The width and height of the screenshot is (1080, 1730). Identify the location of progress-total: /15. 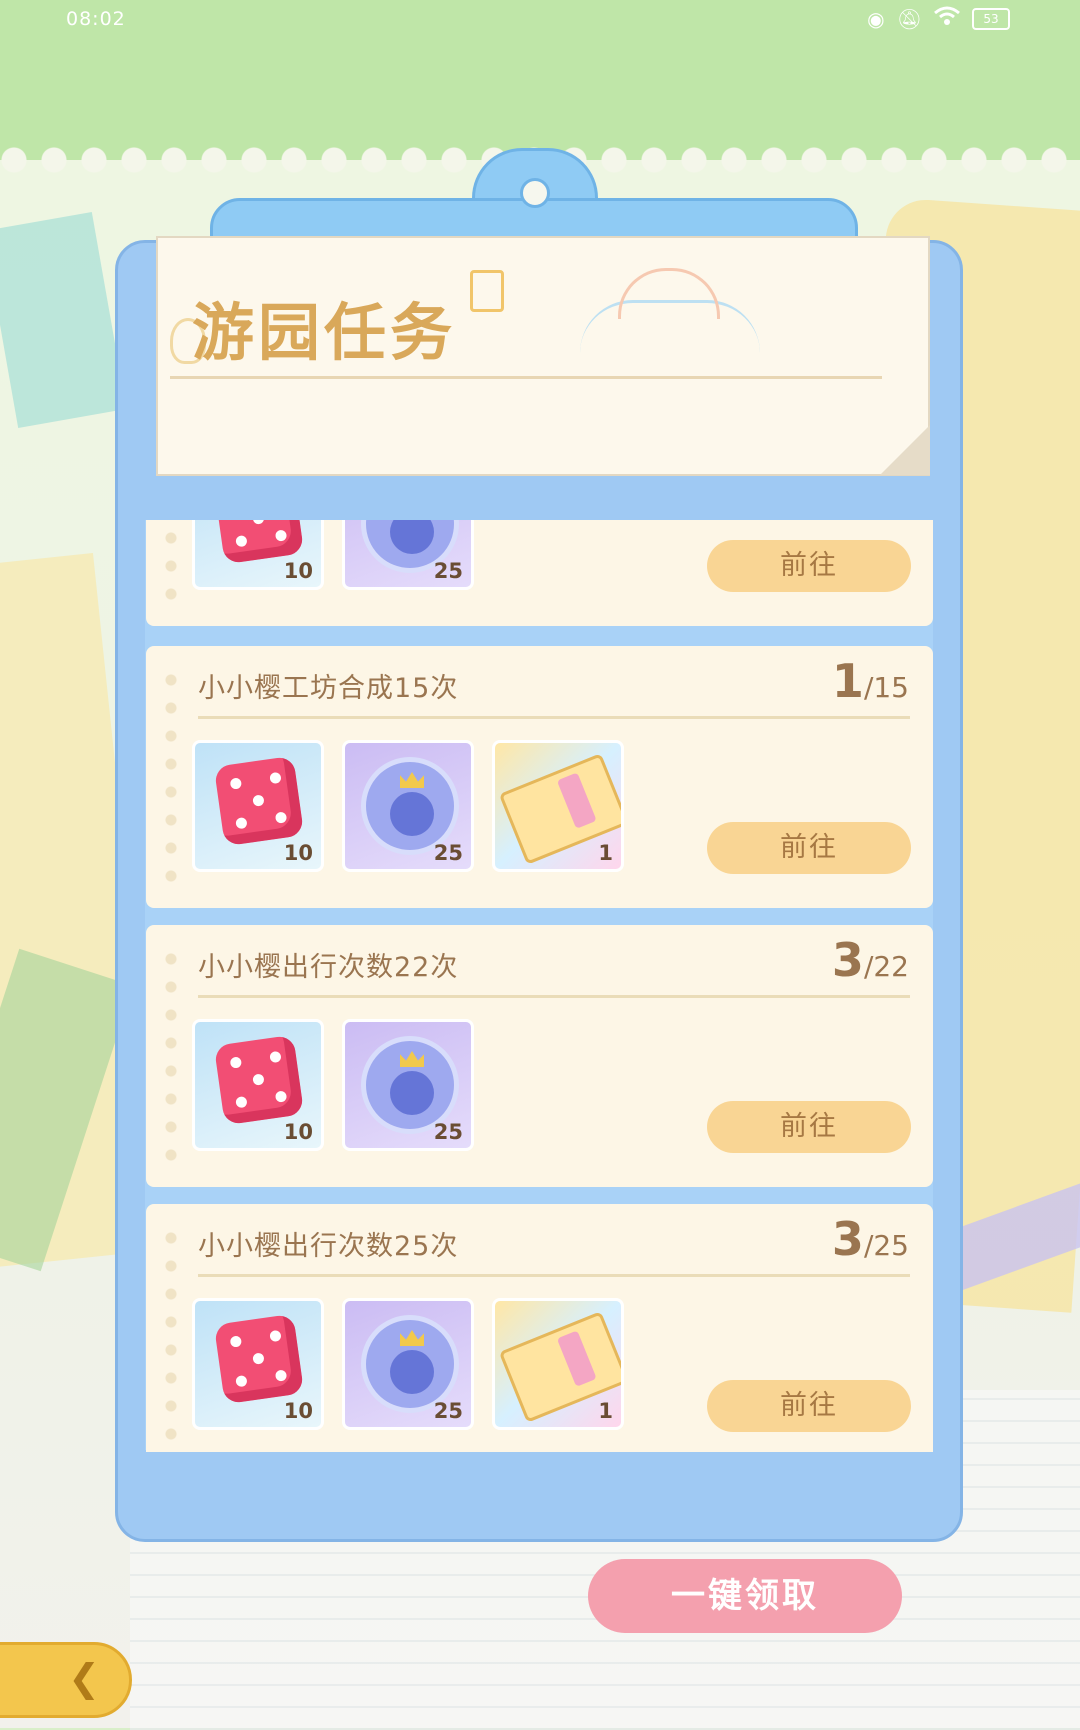
(886, 687).